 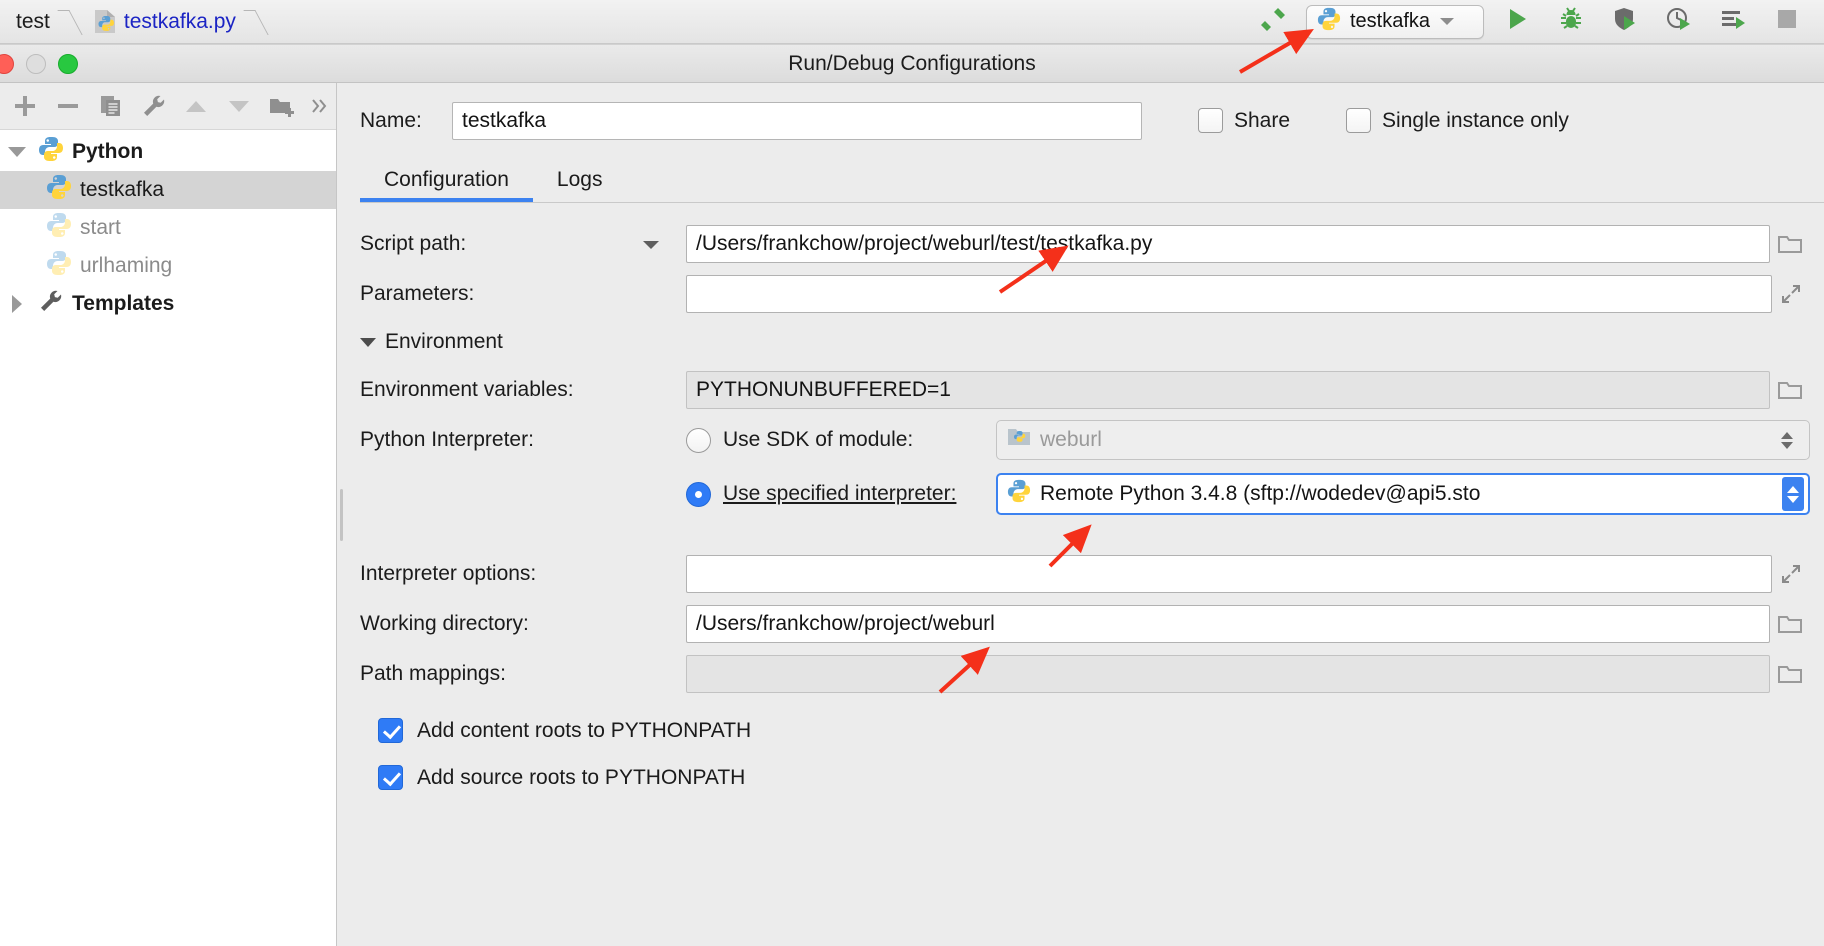 I want to click on single-instance-checkbox, so click(x=1359, y=120).